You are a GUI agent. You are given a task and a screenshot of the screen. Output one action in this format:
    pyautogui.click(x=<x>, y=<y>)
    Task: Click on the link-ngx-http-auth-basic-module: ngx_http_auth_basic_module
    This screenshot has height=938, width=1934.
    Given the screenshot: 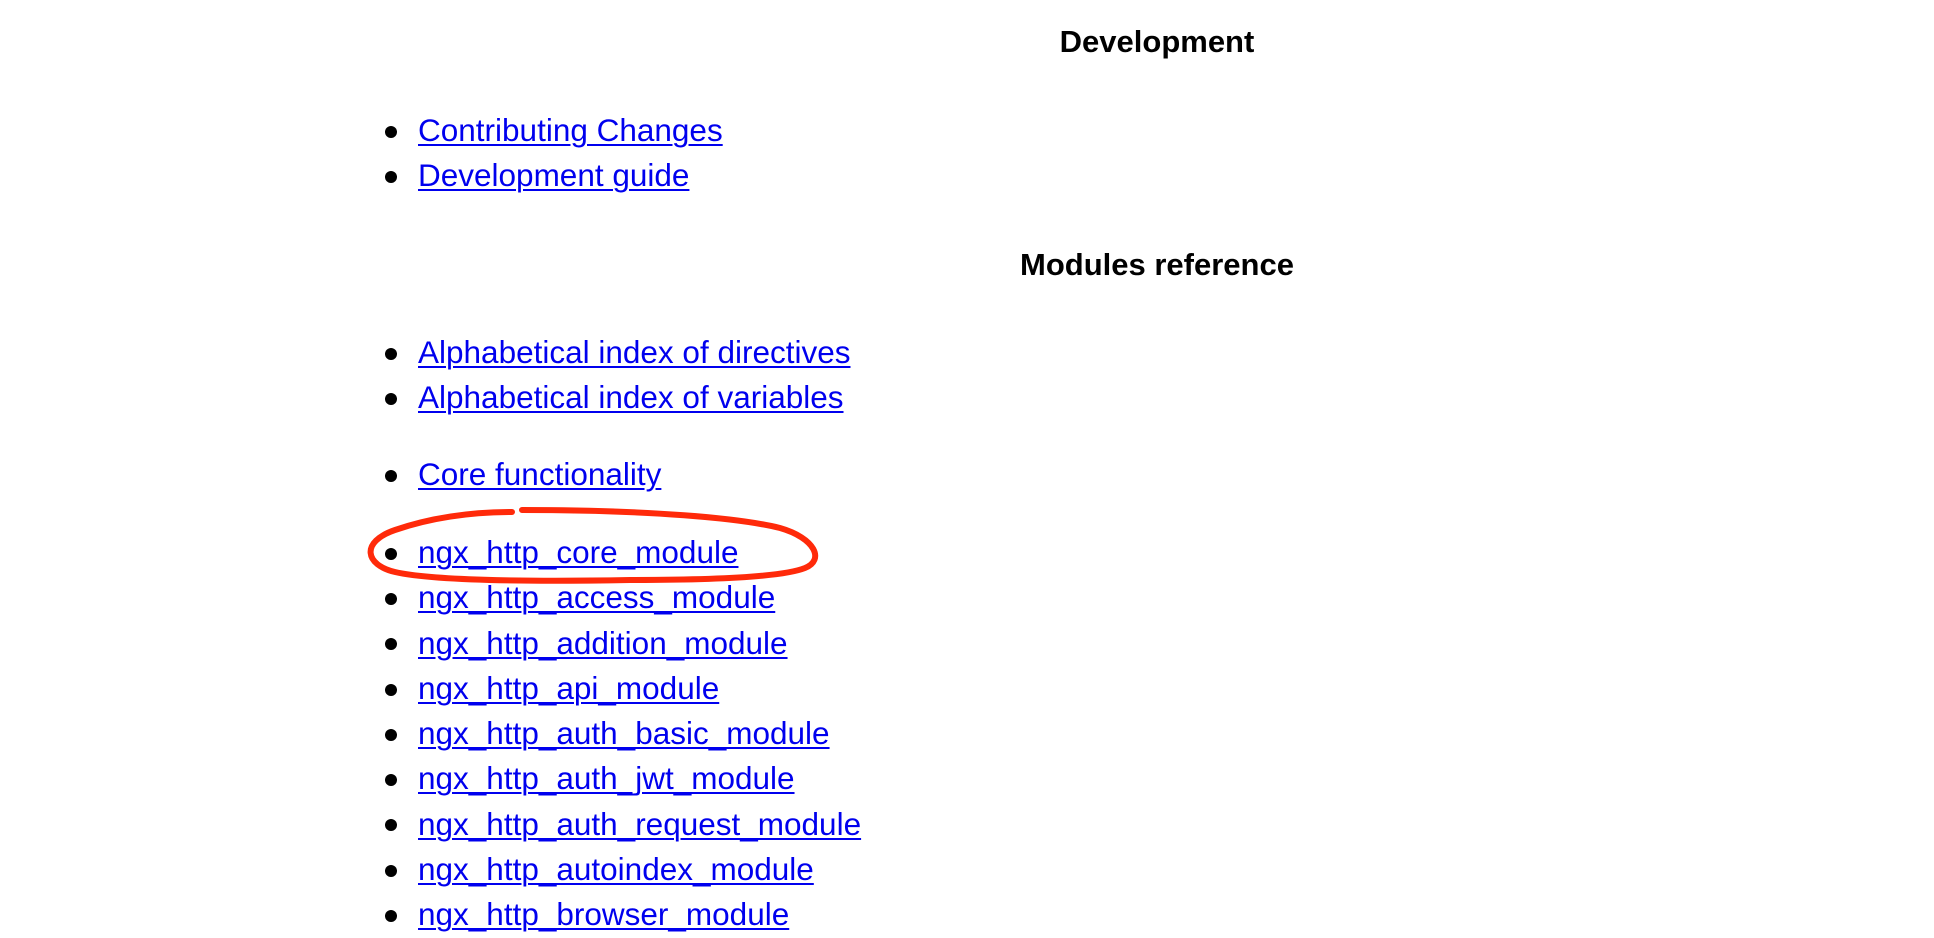 What is the action you would take?
    pyautogui.click(x=624, y=733)
    